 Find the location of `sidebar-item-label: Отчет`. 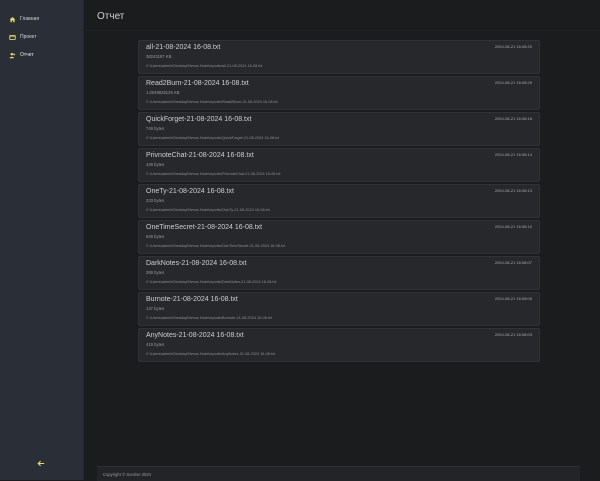

sidebar-item-label: Отчет is located at coordinates (27, 55).